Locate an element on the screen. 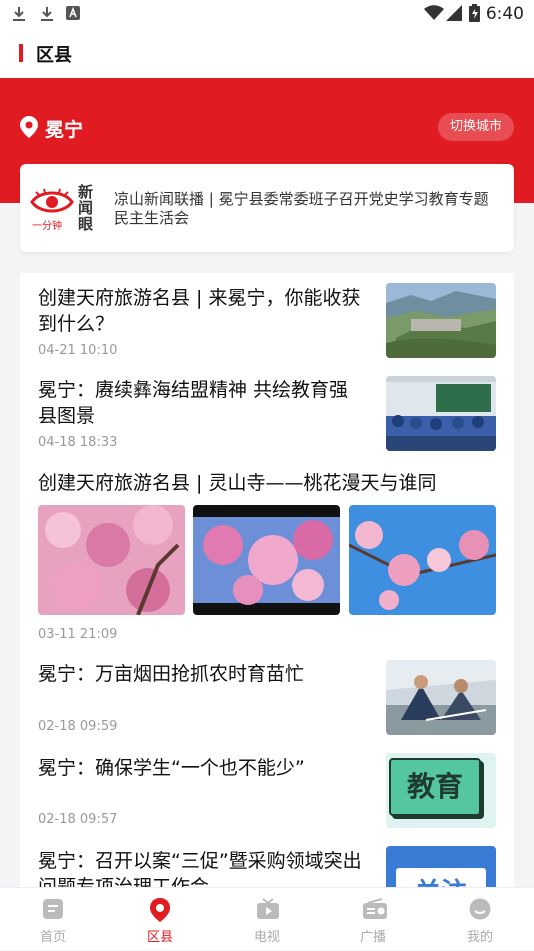 This screenshot has width=534, height=951. news-eye-logo: 一分钟 新 闻 眼 is located at coordinates (64, 208).